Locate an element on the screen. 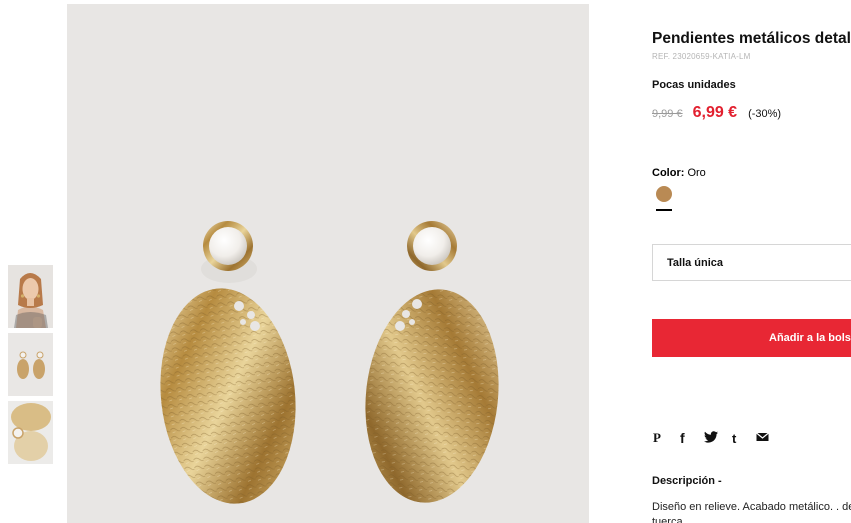  color-label: Color: Oro is located at coordinates (679, 173).